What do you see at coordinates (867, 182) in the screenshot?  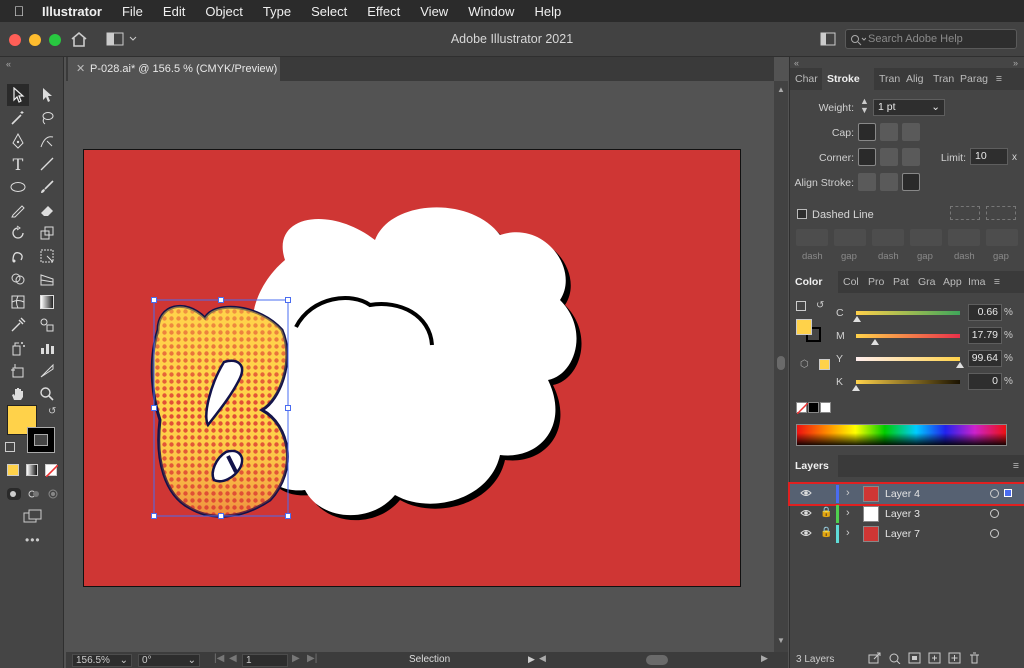 I see `align-stroke-center-button` at bounding box center [867, 182].